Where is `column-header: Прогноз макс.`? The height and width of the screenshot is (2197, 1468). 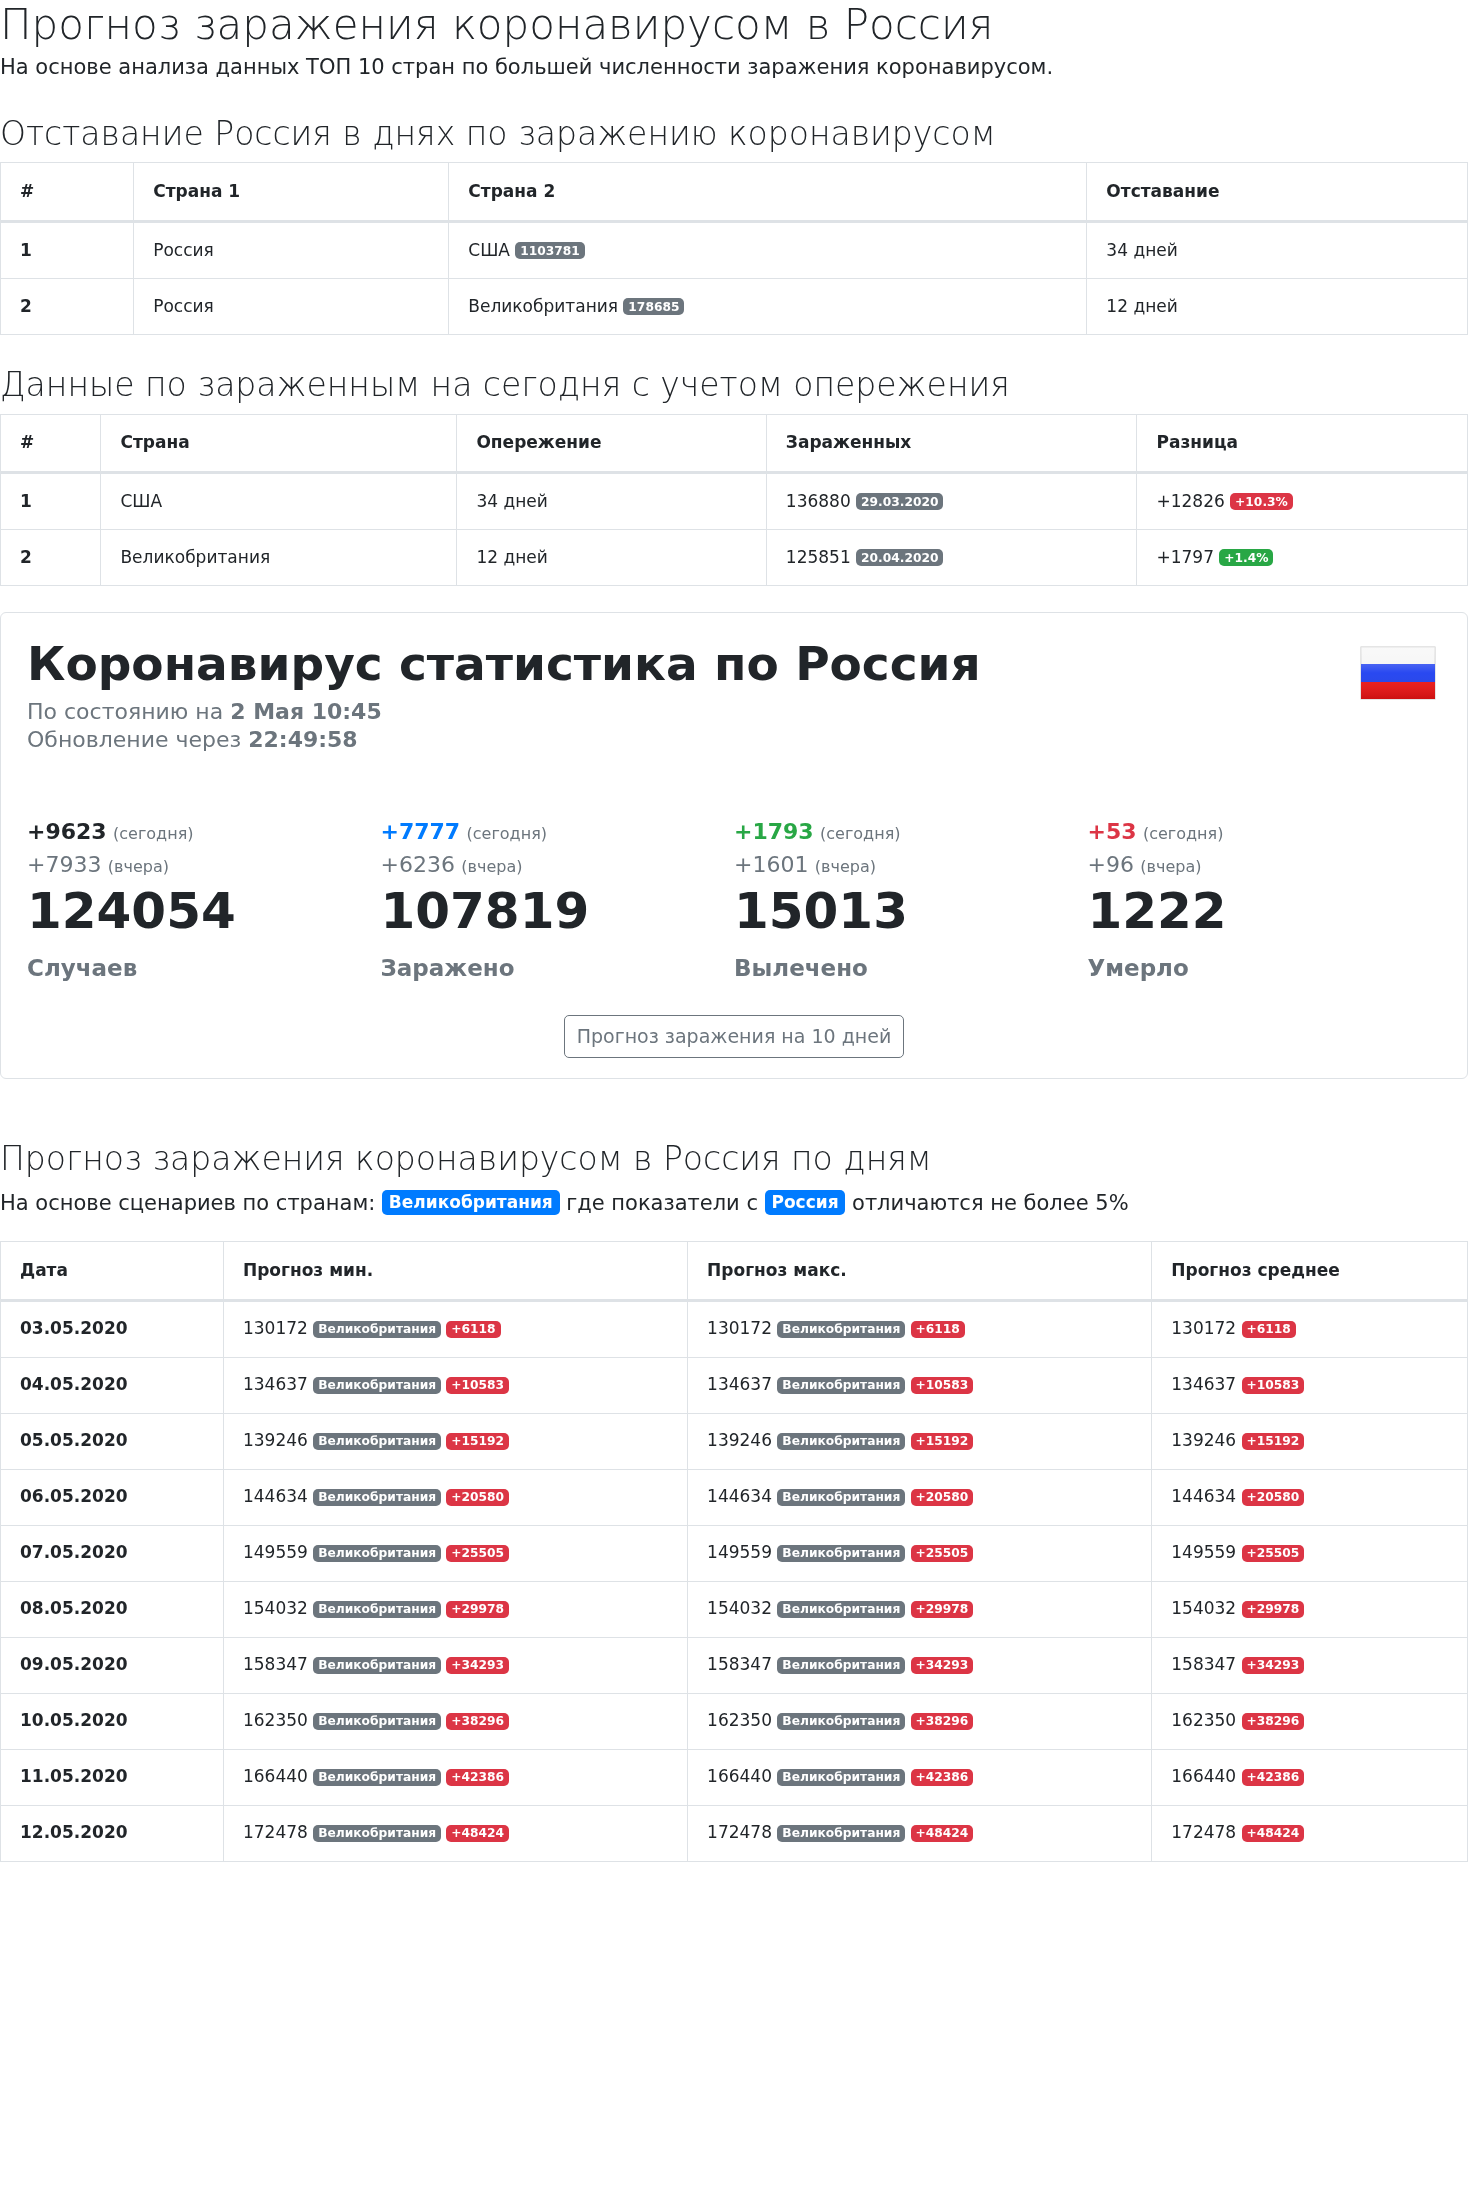
column-header: Прогноз макс. is located at coordinates (919, 1271).